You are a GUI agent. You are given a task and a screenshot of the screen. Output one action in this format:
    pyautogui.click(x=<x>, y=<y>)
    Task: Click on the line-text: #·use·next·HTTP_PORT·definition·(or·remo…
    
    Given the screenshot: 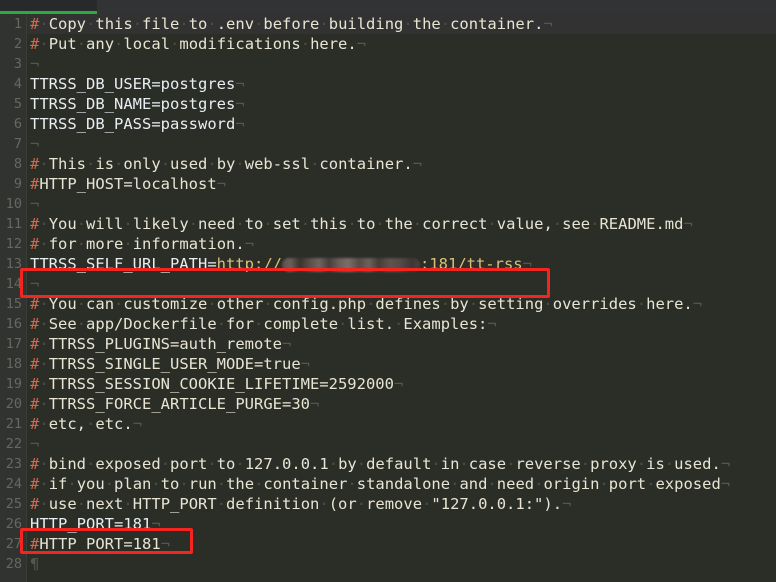 What is the action you would take?
    pyautogui.click(x=300, y=504)
    